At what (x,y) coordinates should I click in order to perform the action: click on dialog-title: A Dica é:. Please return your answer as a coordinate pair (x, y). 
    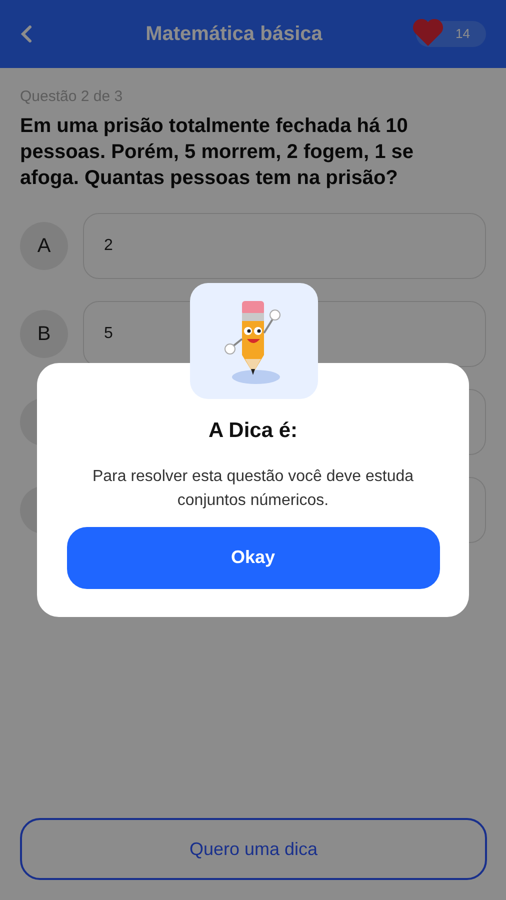
    Looking at the image, I should click on (253, 431).